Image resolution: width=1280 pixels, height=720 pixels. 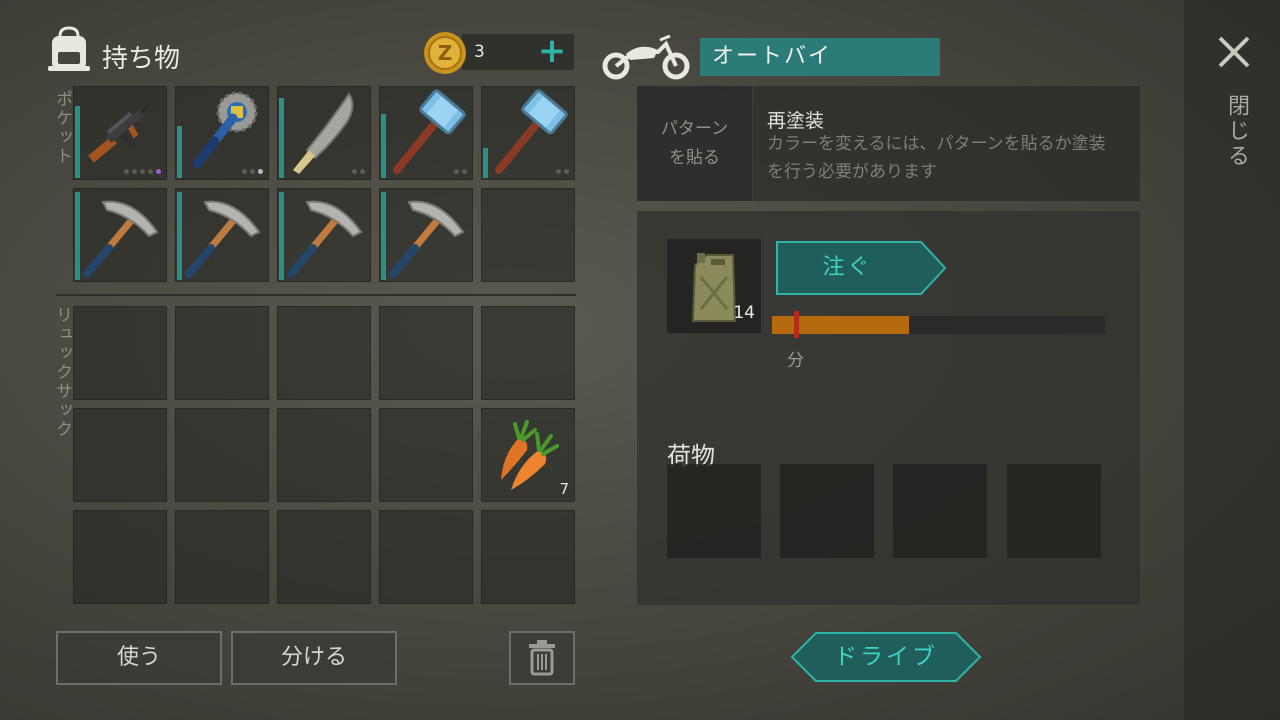 What do you see at coordinates (552, 52) in the screenshot?
I see `add-coins-button: +` at bounding box center [552, 52].